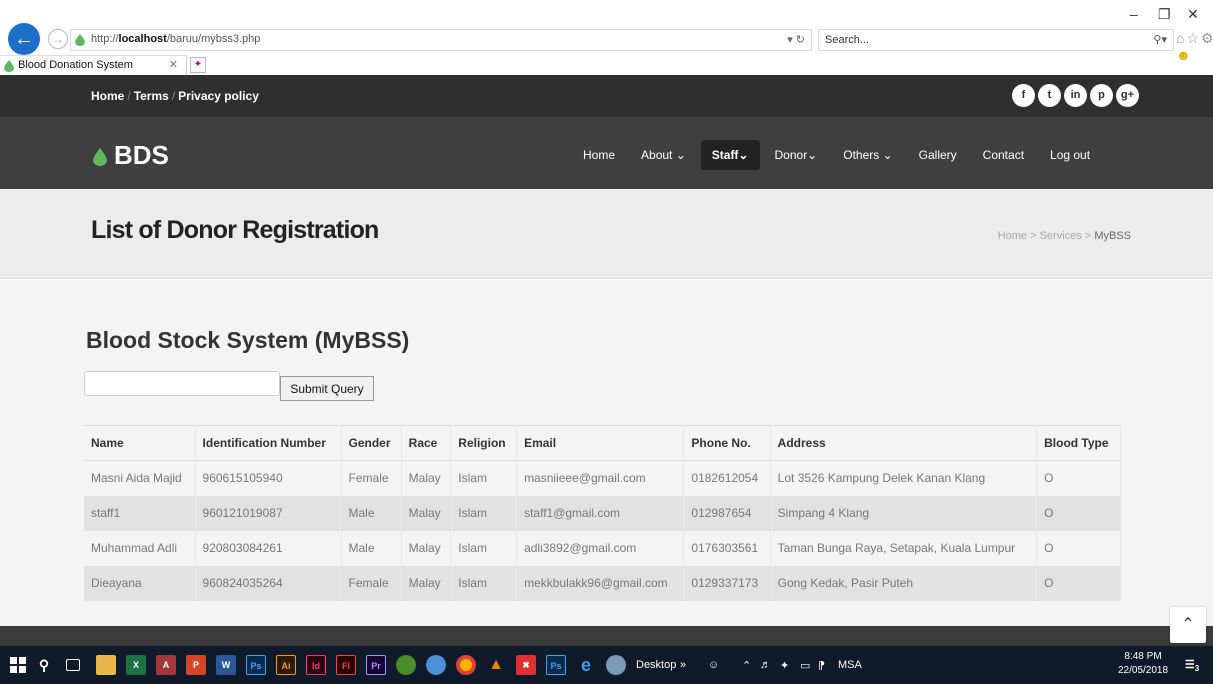 The image size is (1213, 684). Describe the element at coordinates (286, 665) in the screenshot. I see `illustrator-icon: Ai` at that location.